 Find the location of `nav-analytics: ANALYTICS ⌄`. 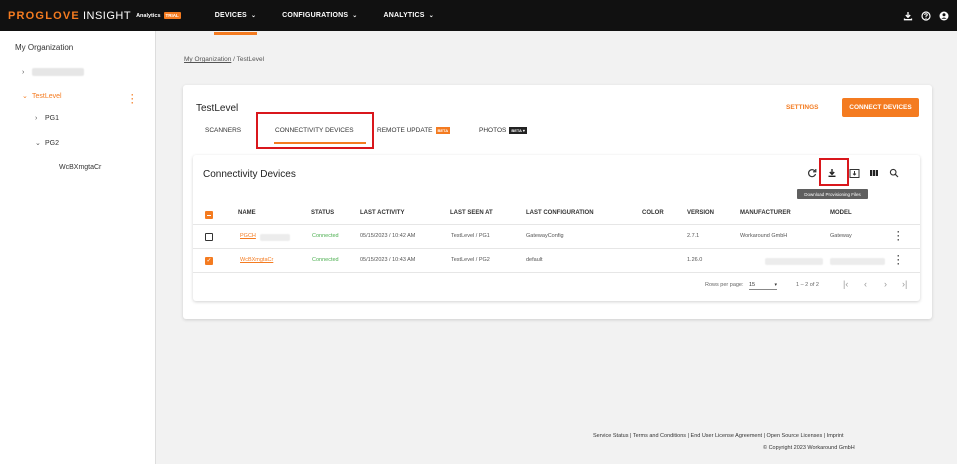

nav-analytics: ANALYTICS ⌄ is located at coordinates (408, 15).